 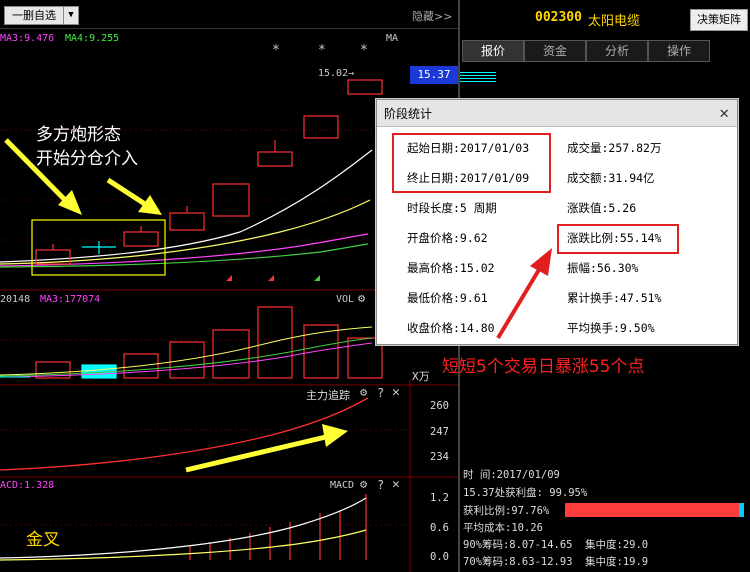 I want to click on main-force-title: 主力追踪, so click(x=328, y=395).